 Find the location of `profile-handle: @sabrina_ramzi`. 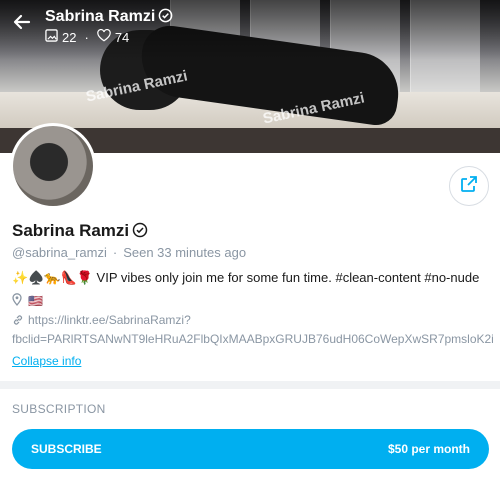

profile-handle: @sabrina_ramzi is located at coordinates (59, 252).